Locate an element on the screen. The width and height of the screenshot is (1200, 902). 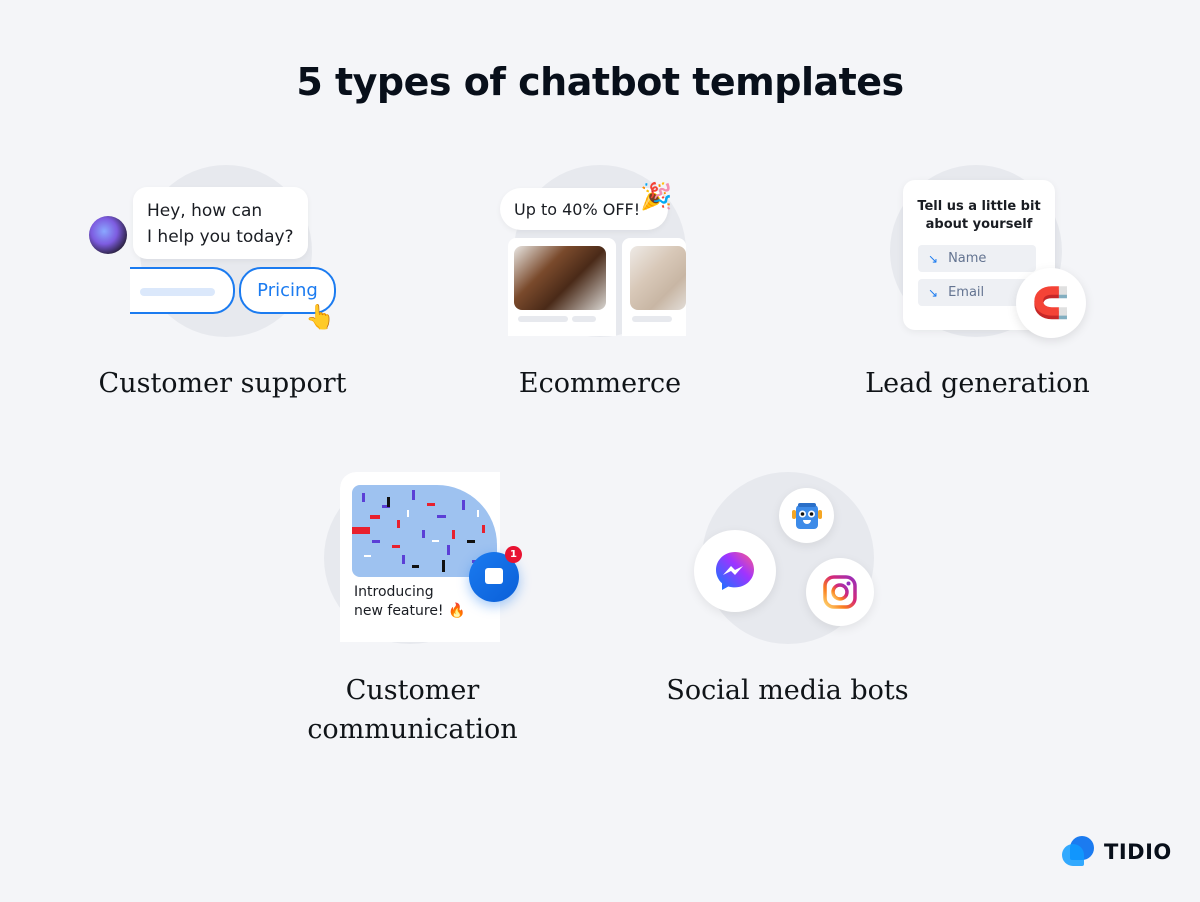
form-title: Tell us a little bit about yourself is located at coordinates (979, 216).